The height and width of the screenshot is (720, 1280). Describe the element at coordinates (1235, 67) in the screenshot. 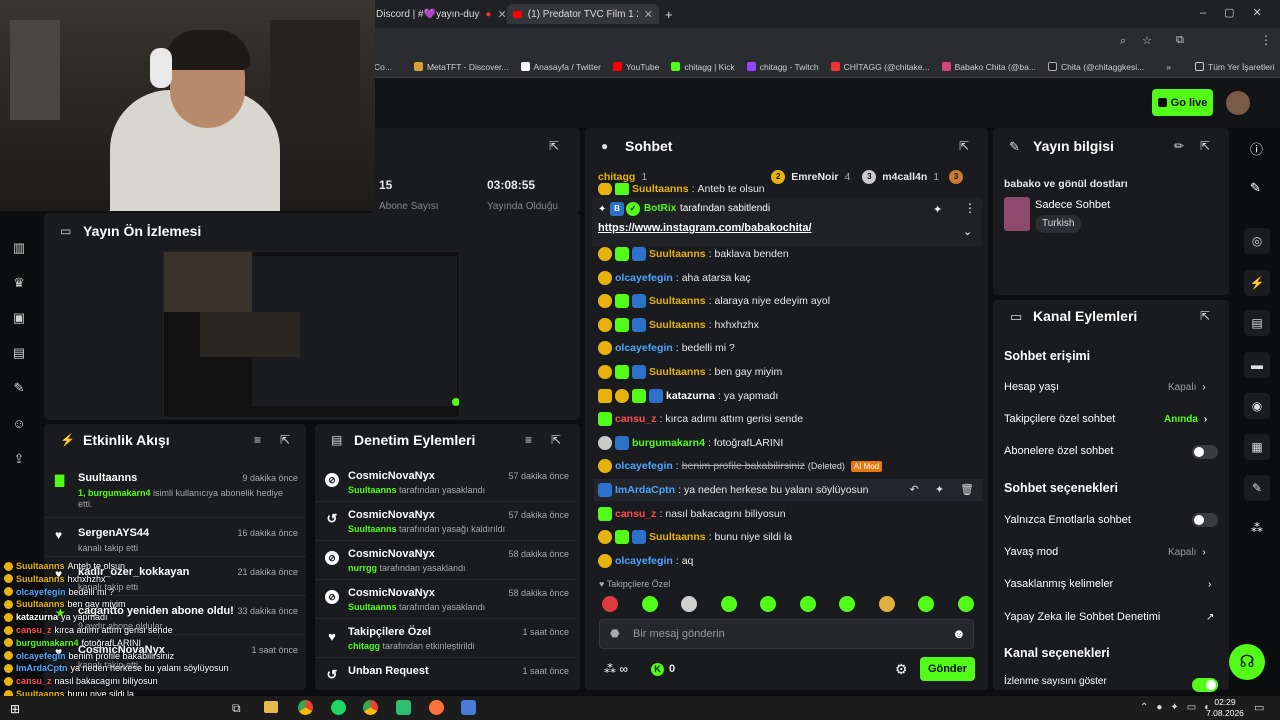

I see `all-bookmarks: Tüm Yer İşaretleri` at that location.